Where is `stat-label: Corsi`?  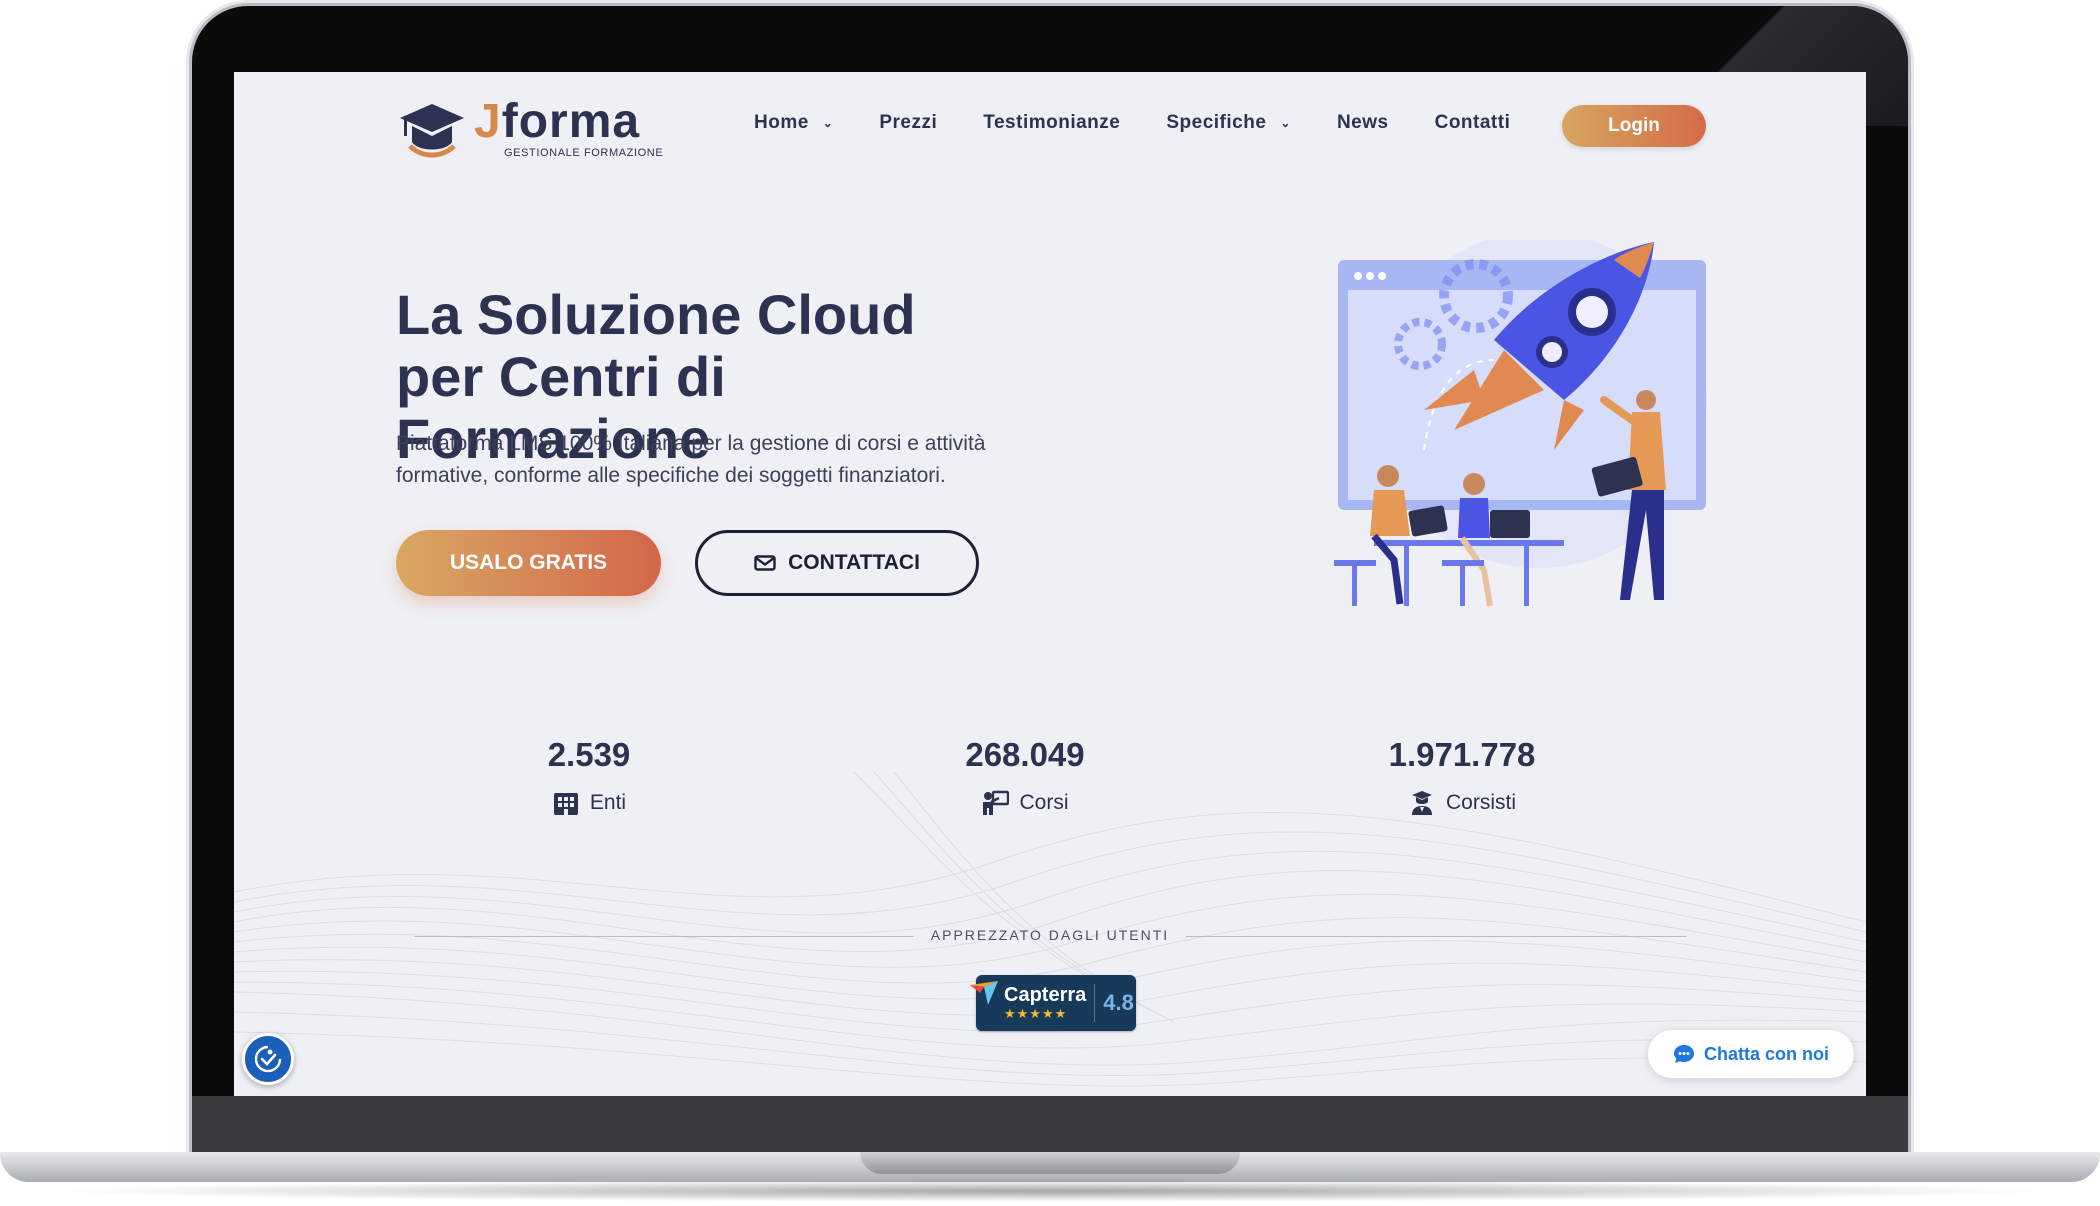
stat-label: Corsi is located at coordinates (1044, 802).